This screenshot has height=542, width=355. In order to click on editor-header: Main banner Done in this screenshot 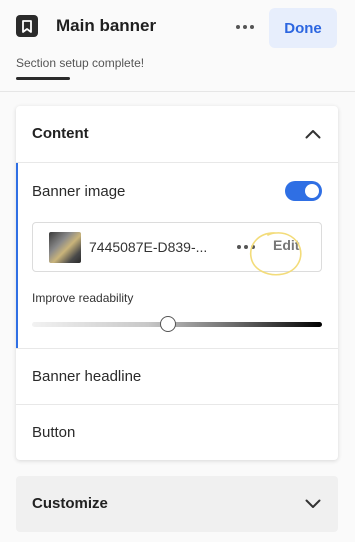, I will do `click(177, 28)`.